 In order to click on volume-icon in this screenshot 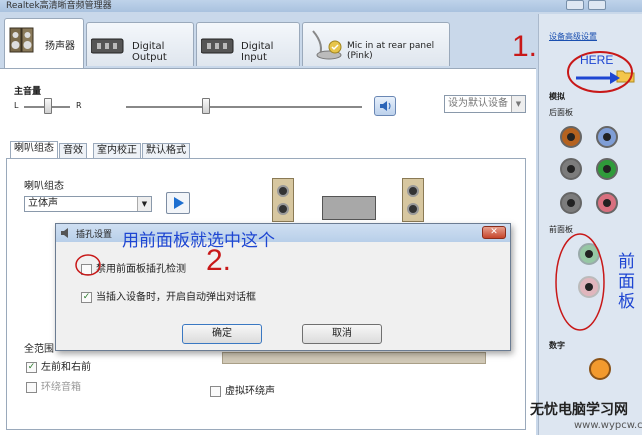, I will do `click(385, 106)`.